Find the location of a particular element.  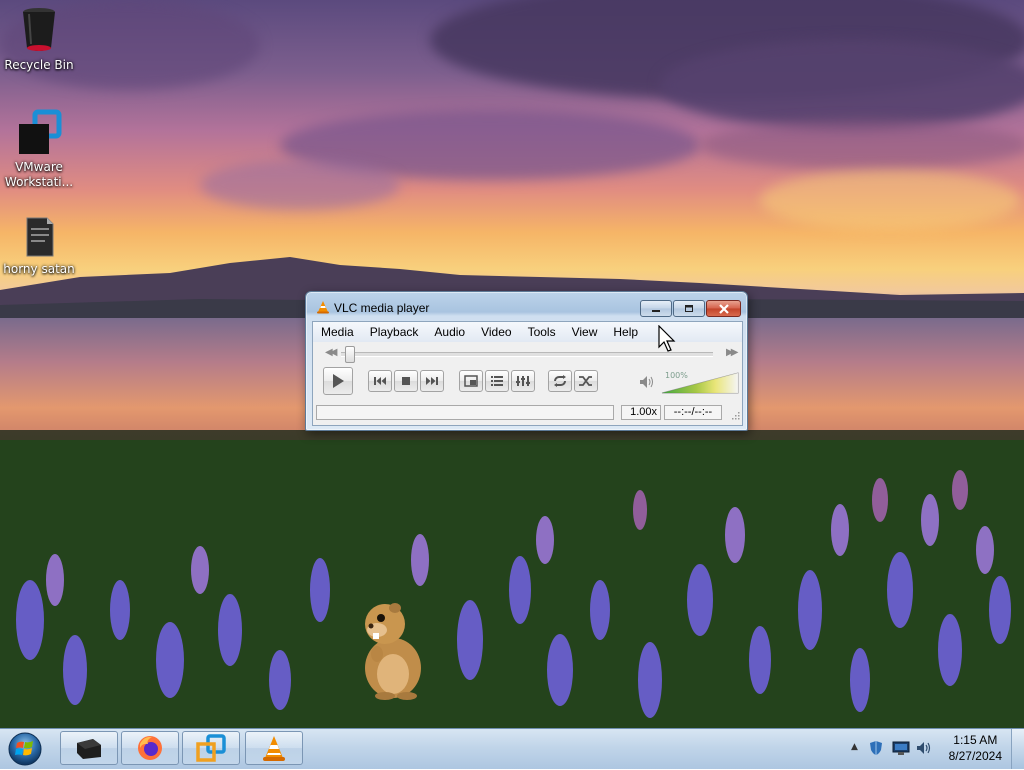

fullscreen-button is located at coordinates (471, 381).